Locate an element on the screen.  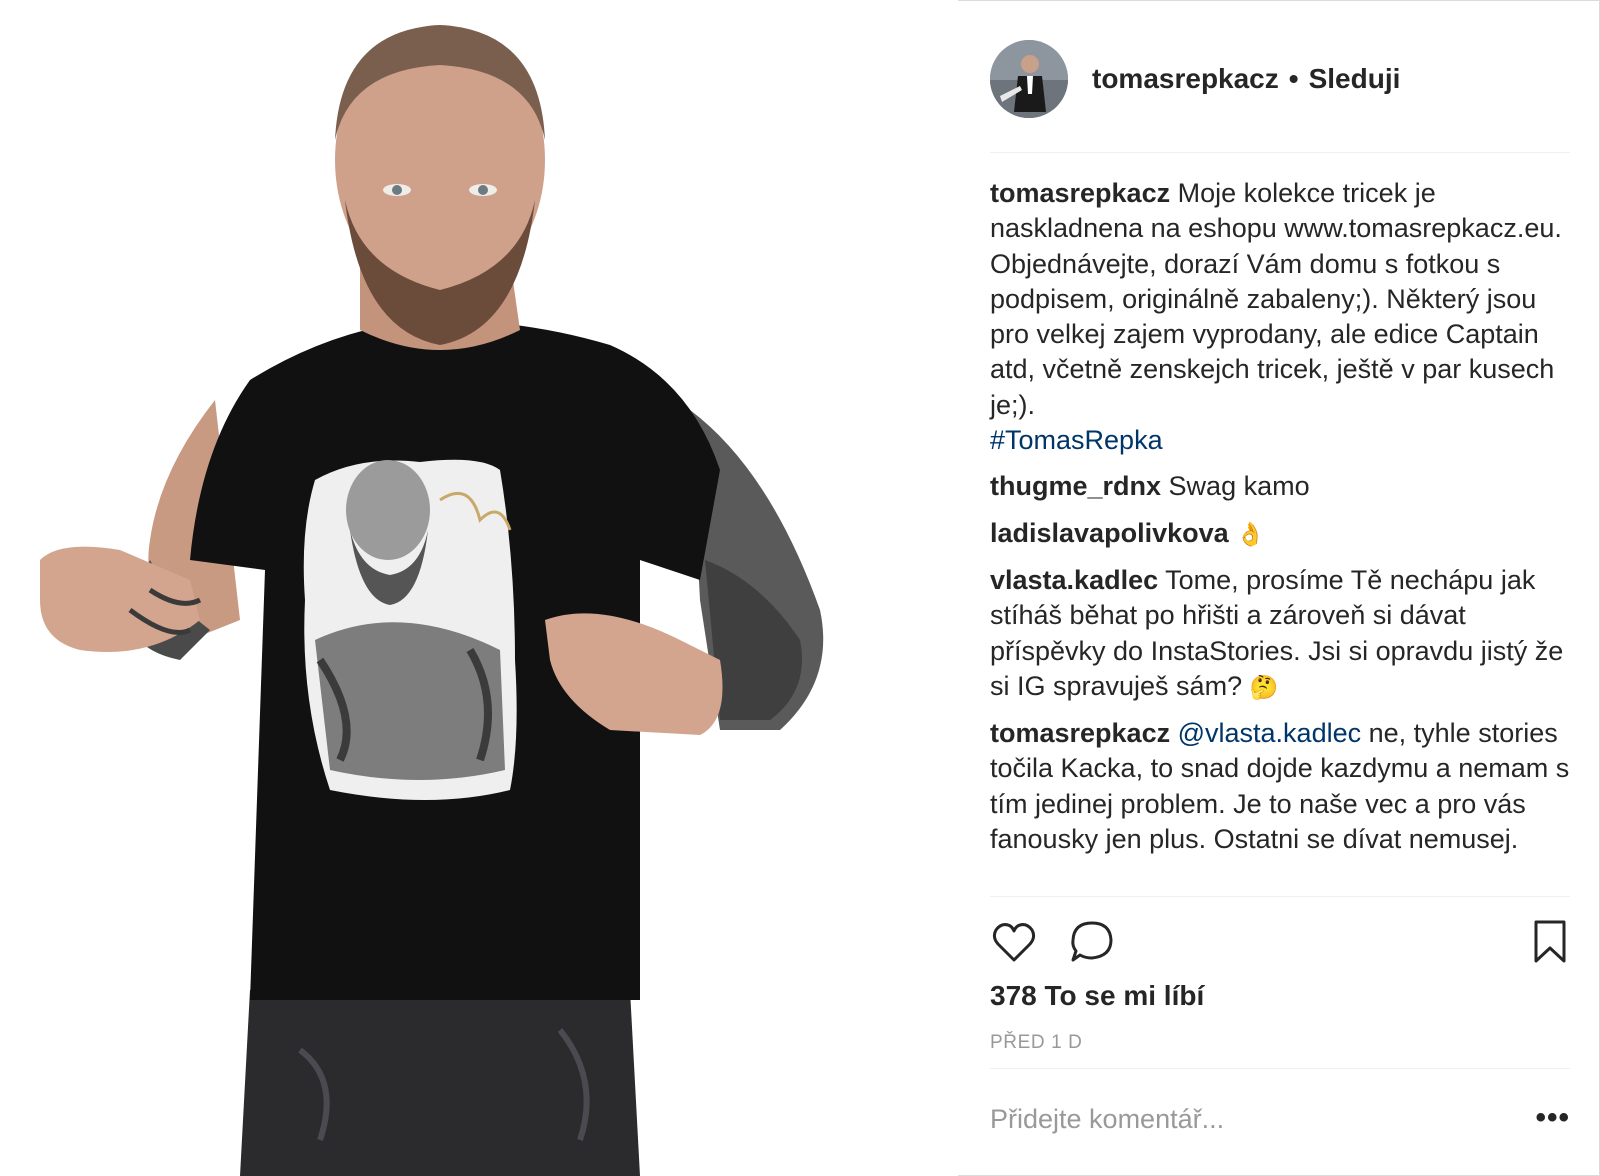
actions-divider is located at coordinates (1280, 896).